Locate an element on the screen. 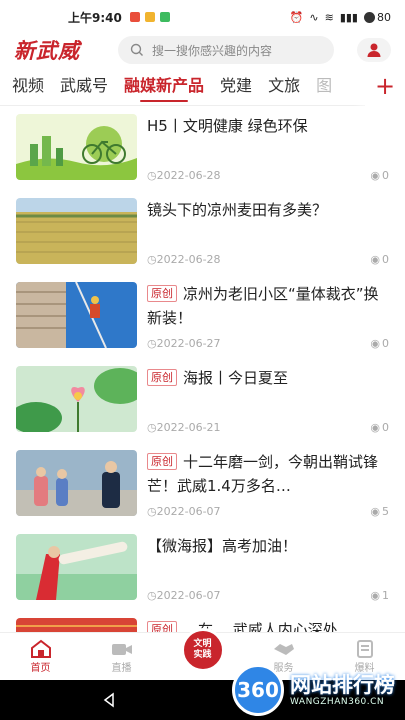  back-icon is located at coordinates (109, 700).